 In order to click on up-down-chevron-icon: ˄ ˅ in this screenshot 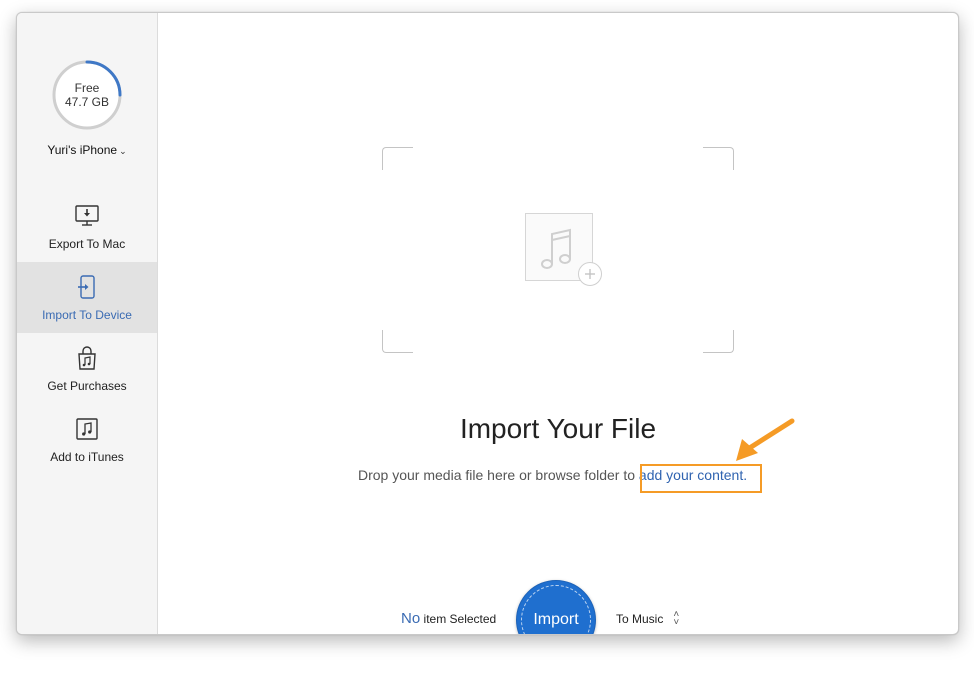, I will do `click(676, 618)`.